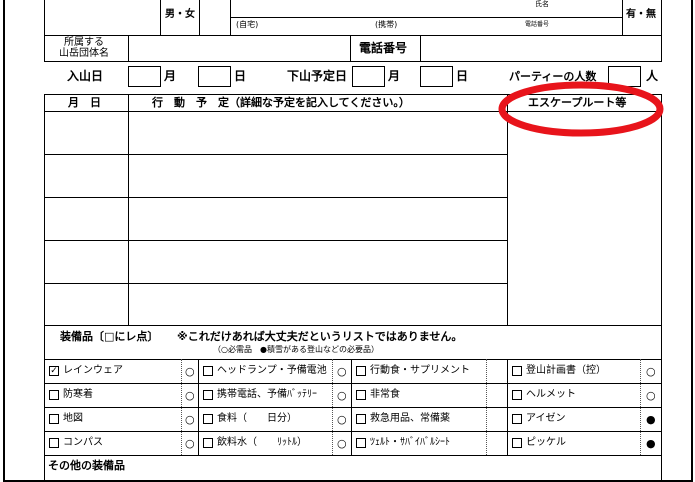 The width and height of the screenshot is (695, 482). What do you see at coordinates (240, 76) in the screenshot?
I see `day-unit: 日` at bounding box center [240, 76].